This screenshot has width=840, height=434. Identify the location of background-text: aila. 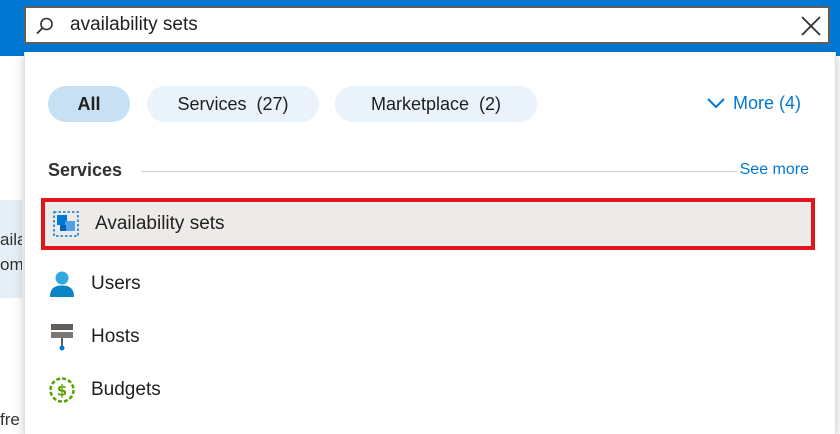
(11, 239).